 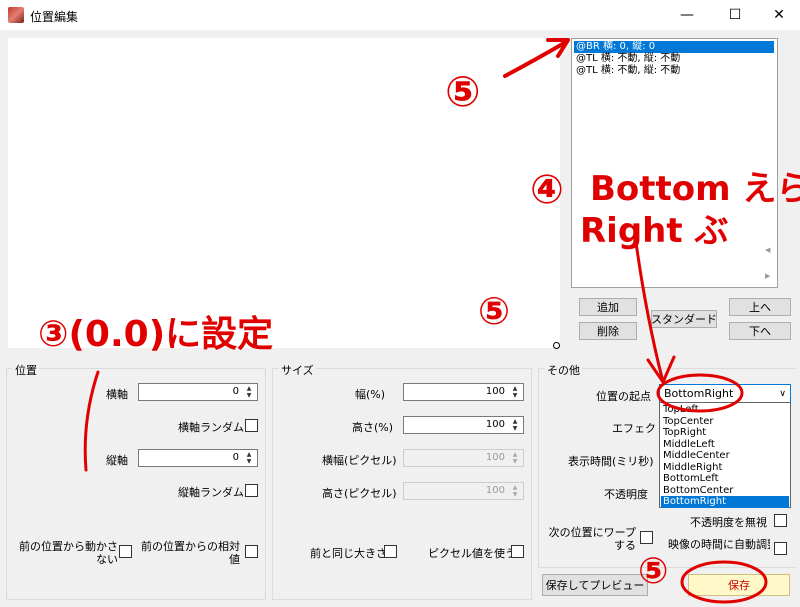 What do you see at coordinates (684, 319) in the screenshot?
I see `standard-button: スタンダード` at bounding box center [684, 319].